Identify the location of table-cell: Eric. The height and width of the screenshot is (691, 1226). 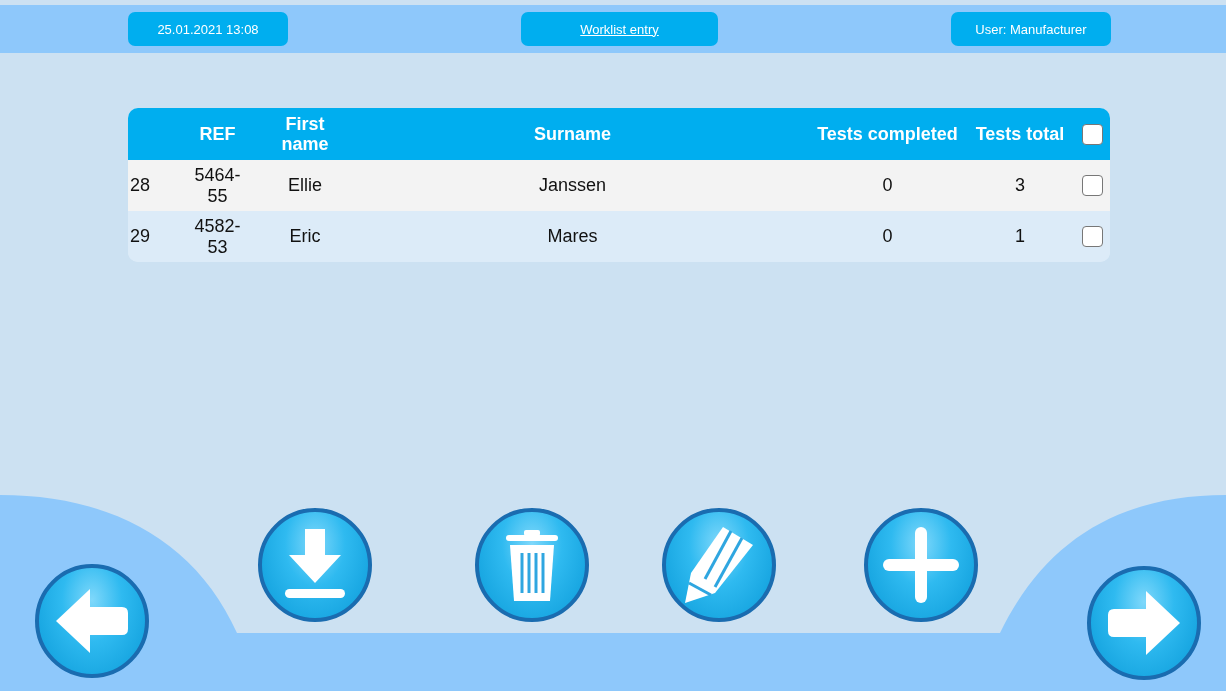
(305, 236).